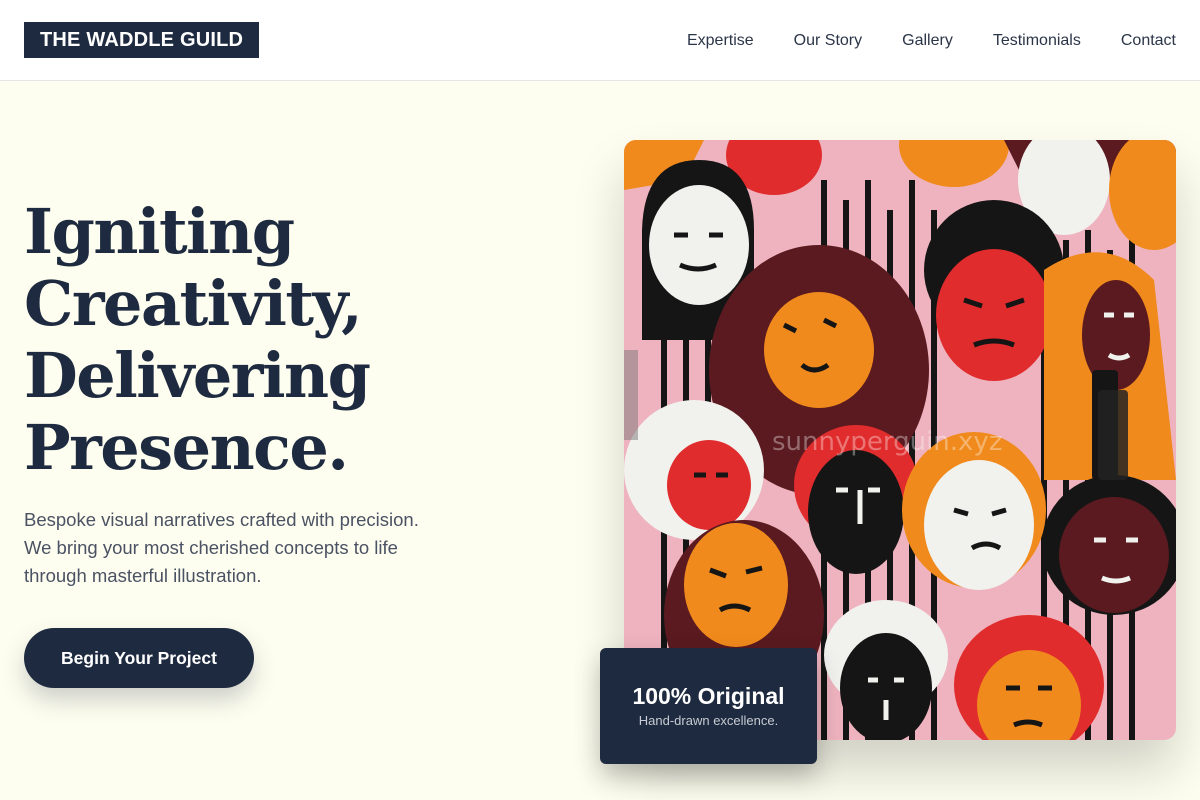 The height and width of the screenshot is (800, 1200). I want to click on nav-link-testimonials: Testimonials, so click(1037, 41).